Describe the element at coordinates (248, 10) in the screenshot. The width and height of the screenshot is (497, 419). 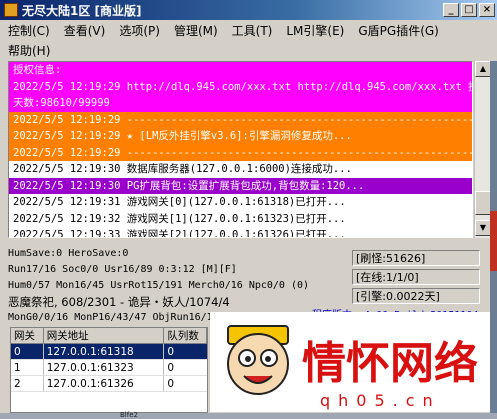
I see `title-bar: 无尽大陆1区 [商业版] _ □ ×` at that location.